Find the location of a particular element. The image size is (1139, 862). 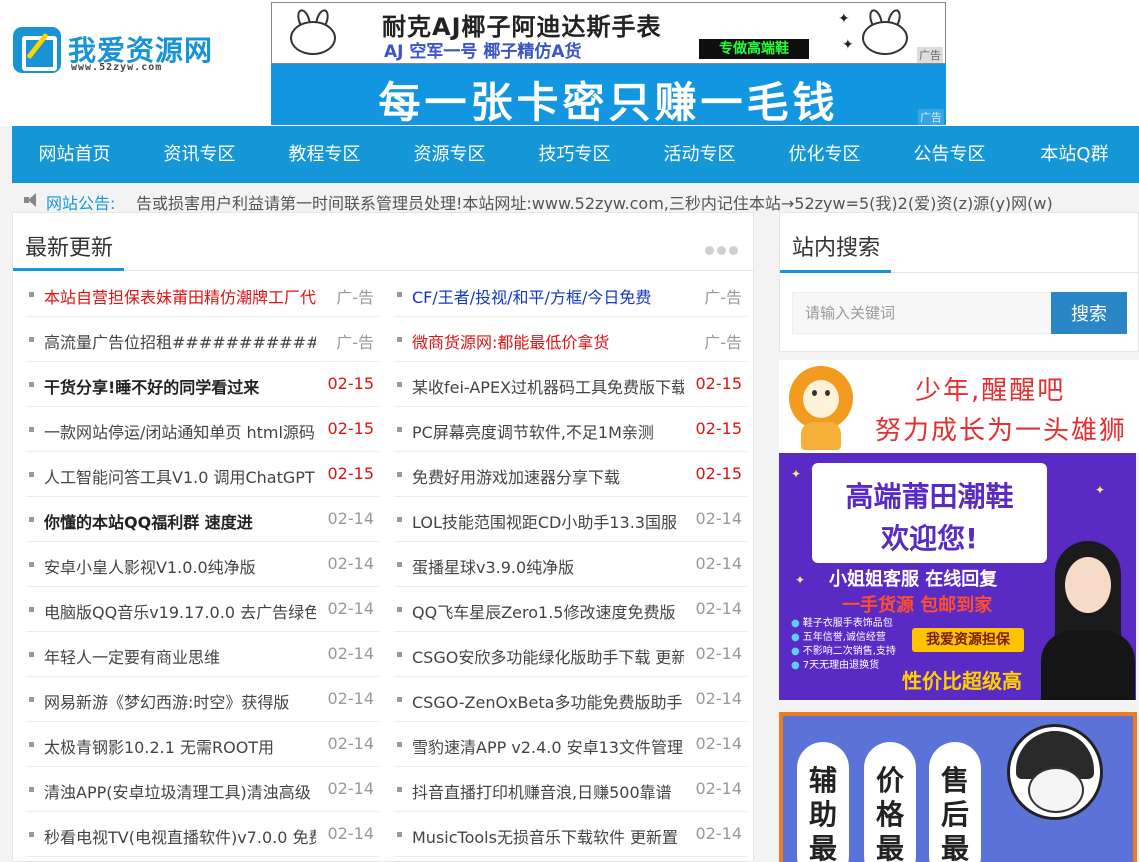

nav-item-qq-group: 本站Q群 is located at coordinates (1074, 154).